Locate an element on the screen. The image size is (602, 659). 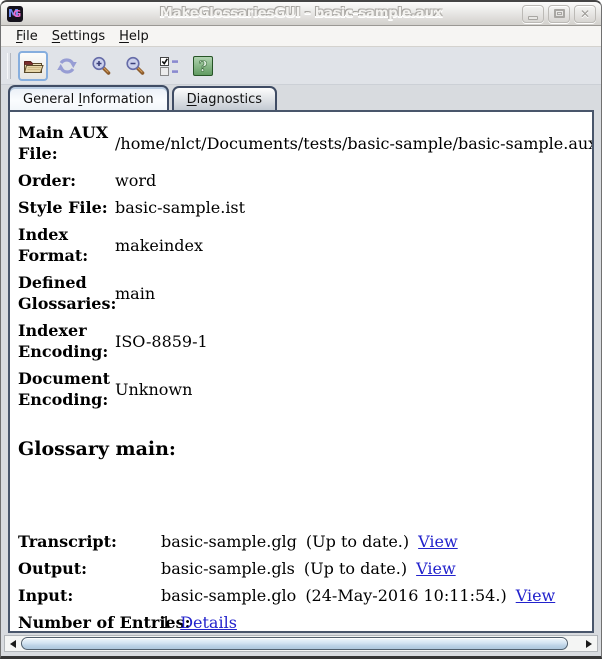
minimize-button is located at coordinates (533, 13).